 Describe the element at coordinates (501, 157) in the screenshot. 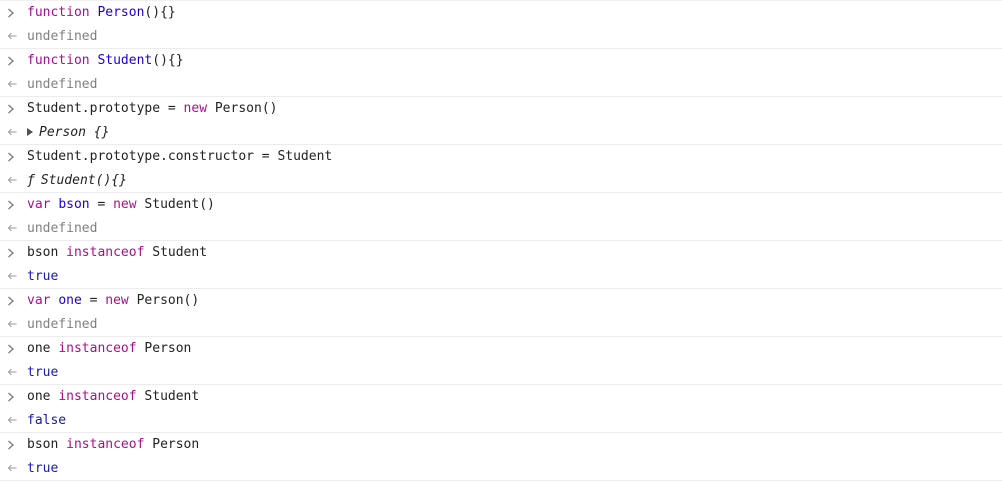

I see `console-input-line: Student.prototype.constructor = Student` at that location.